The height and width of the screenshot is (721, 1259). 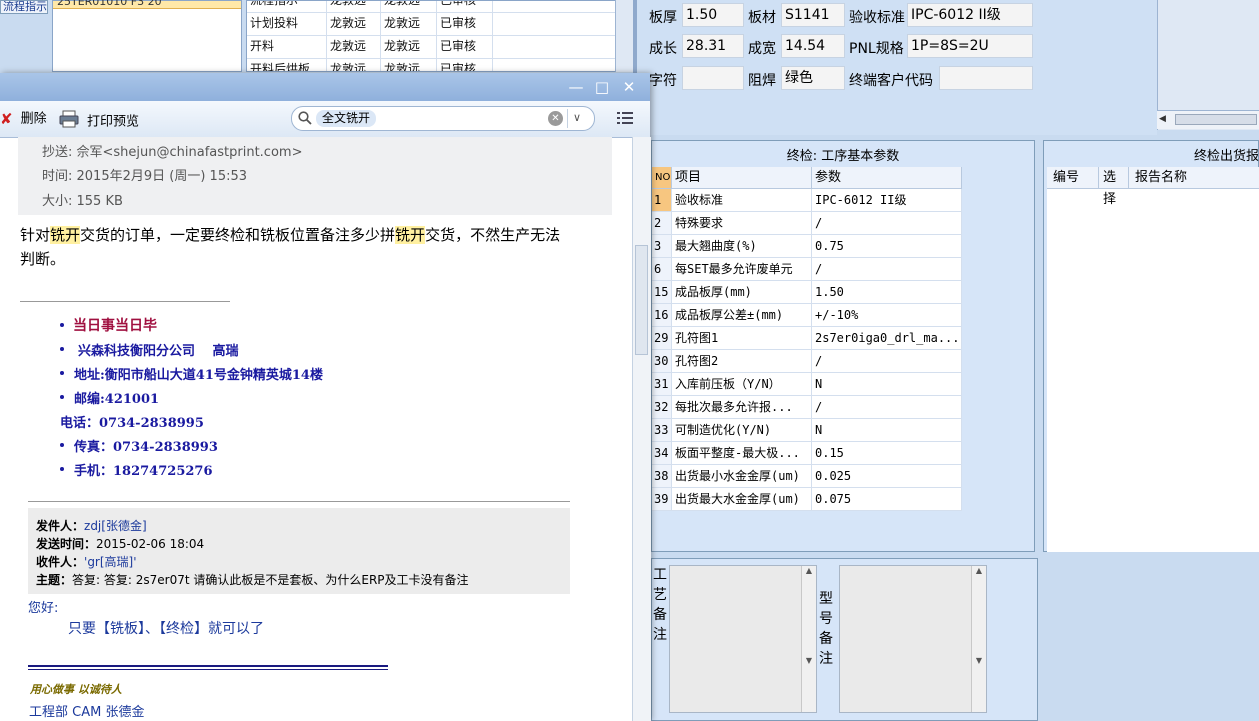 I want to click on acceptance-field: IPC-6012 II级, so click(x=970, y=15).